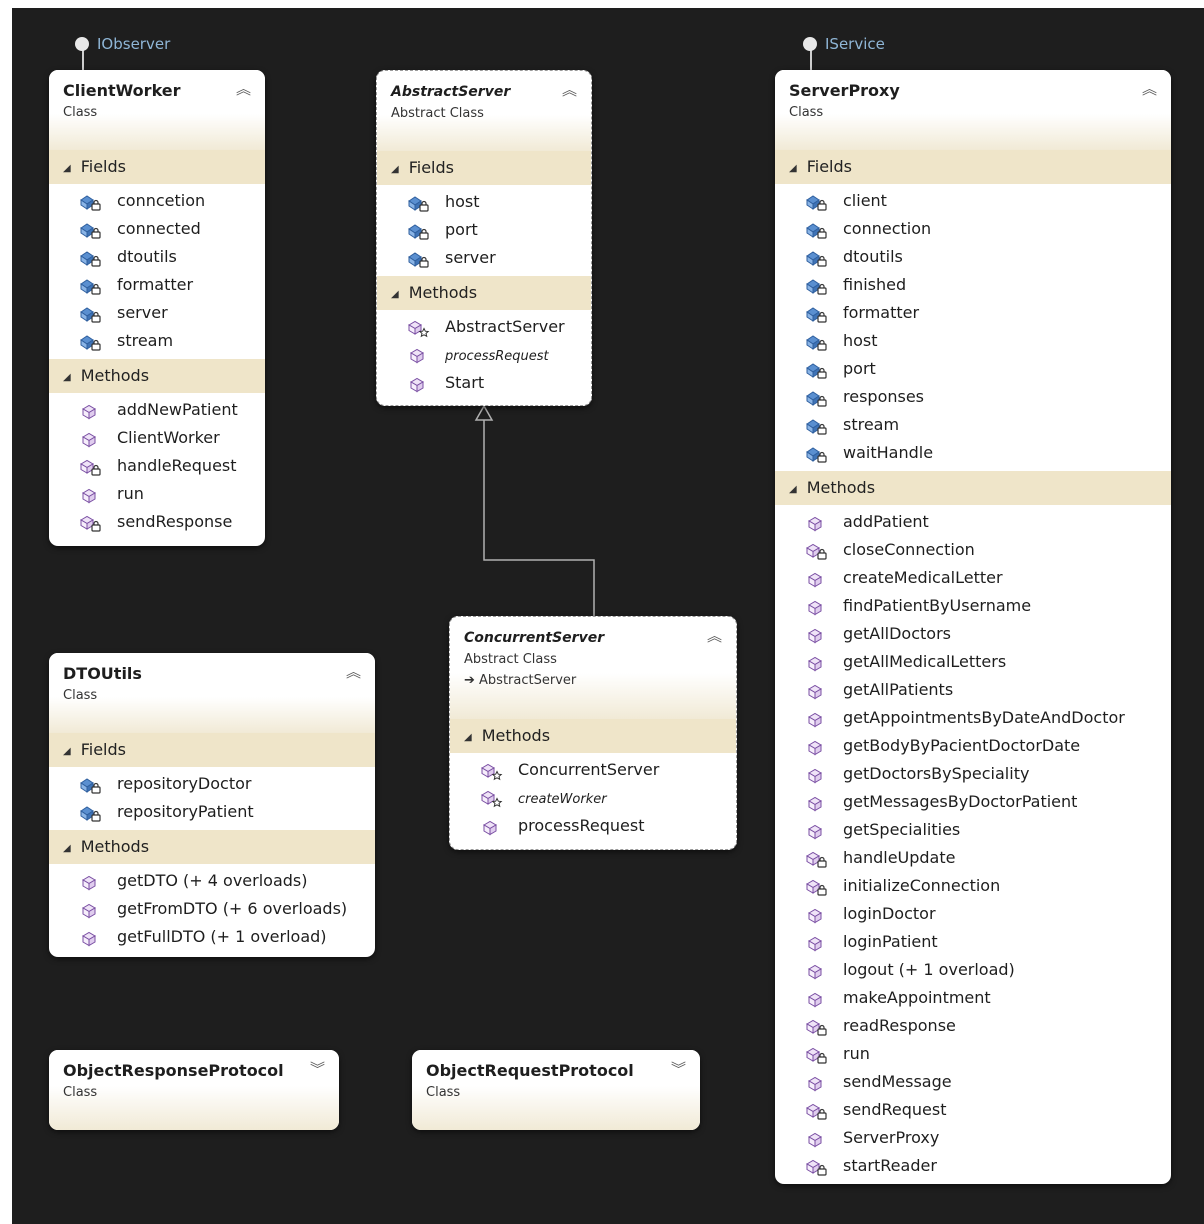 This screenshot has width=1204, height=1224. Describe the element at coordinates (157, 229) in the screenshot. I see `field-row: connected` at that location.